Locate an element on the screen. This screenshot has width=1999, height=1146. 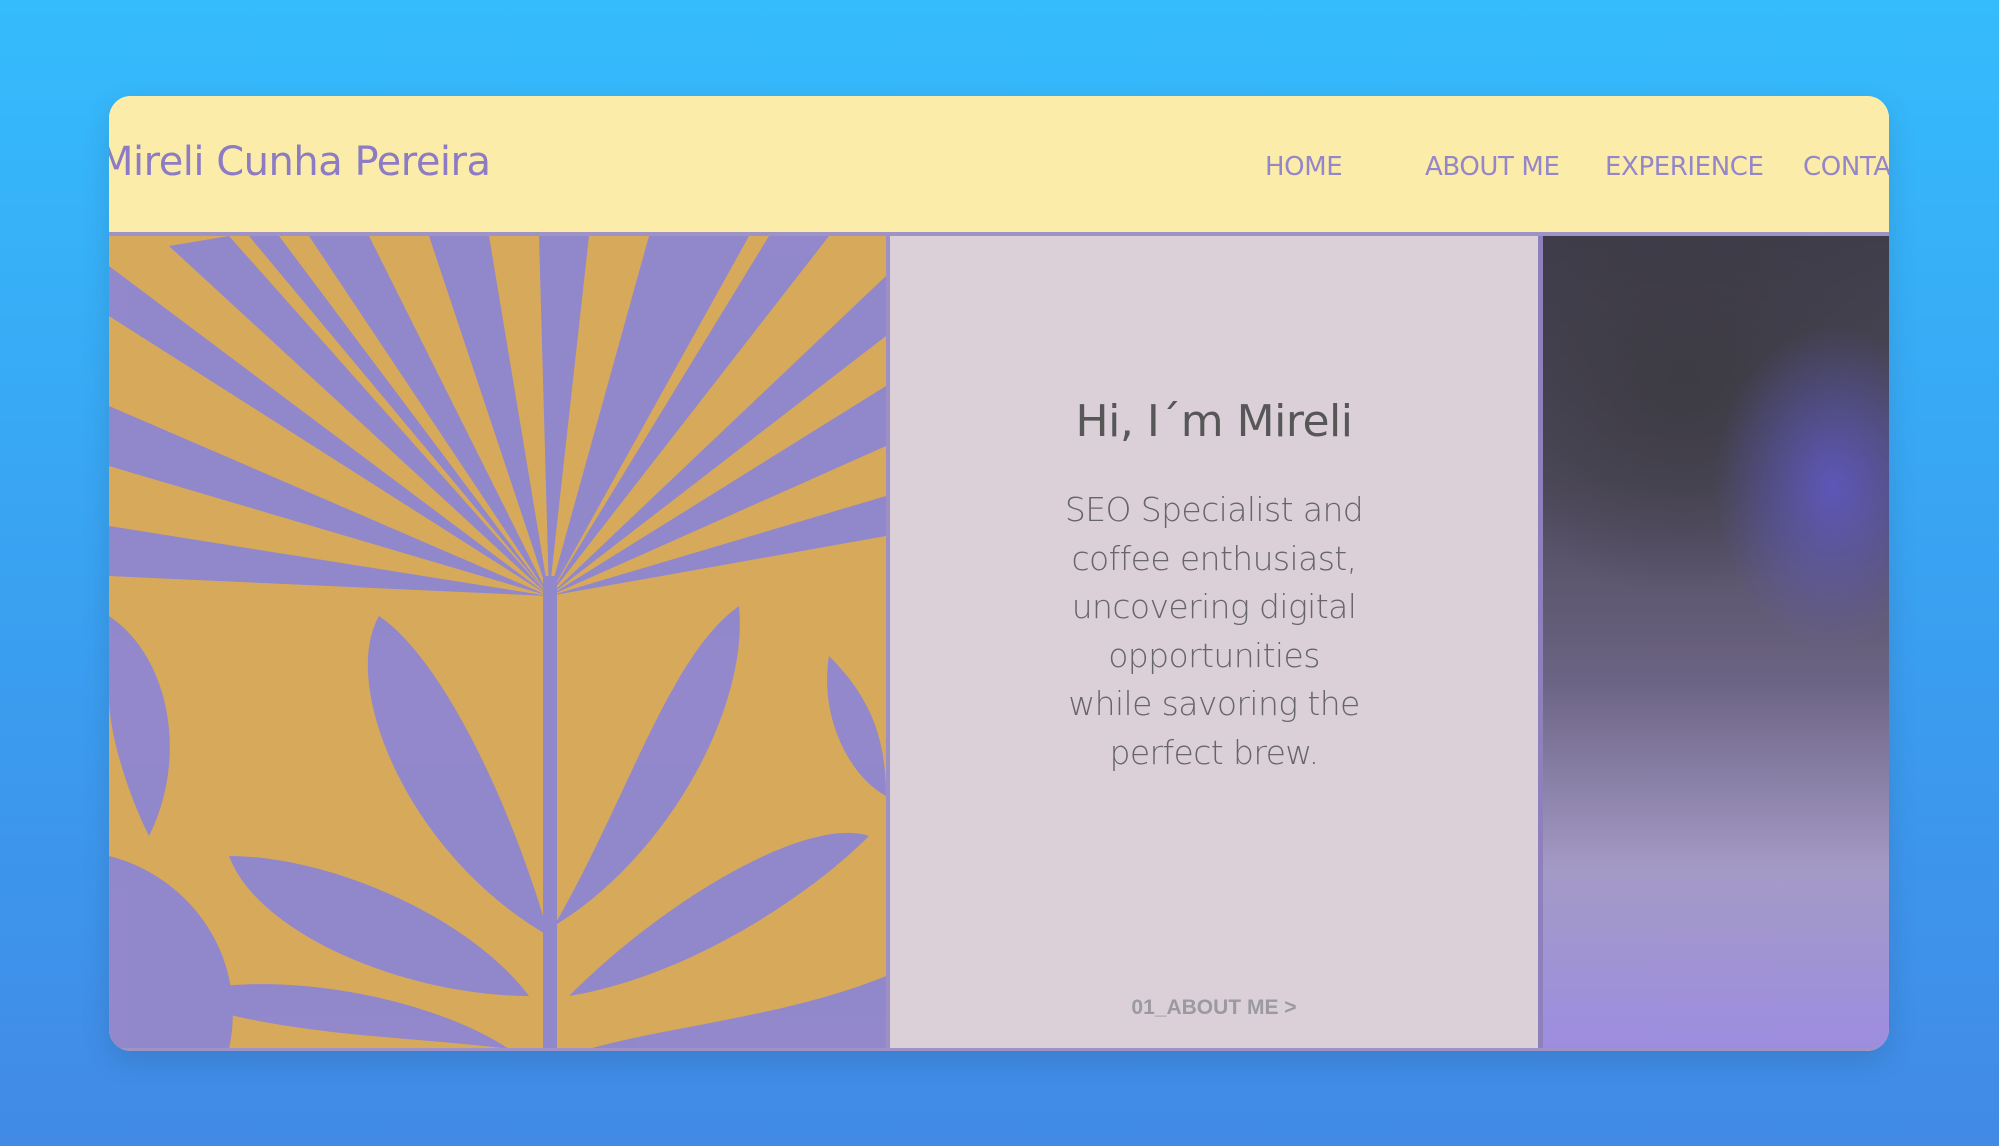
main-nav: HOME ABOUT ME EXPERIENCE CONTA is located at coordinates (999, 164).